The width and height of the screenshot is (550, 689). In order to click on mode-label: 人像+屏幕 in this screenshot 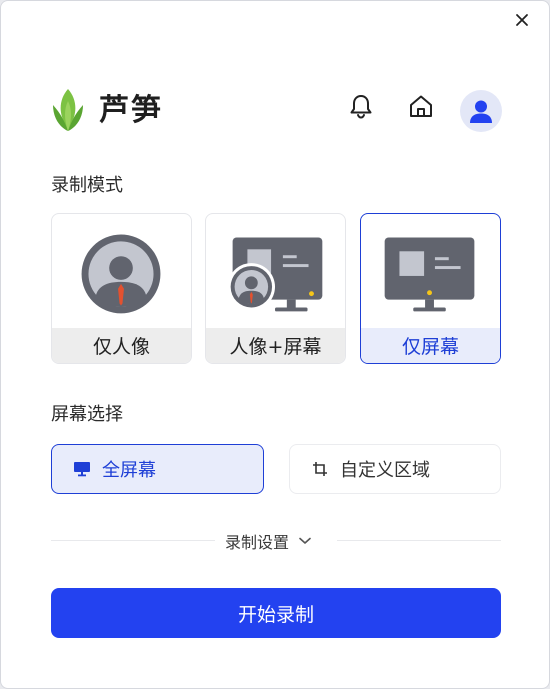, I will do `click(275, 345)`.